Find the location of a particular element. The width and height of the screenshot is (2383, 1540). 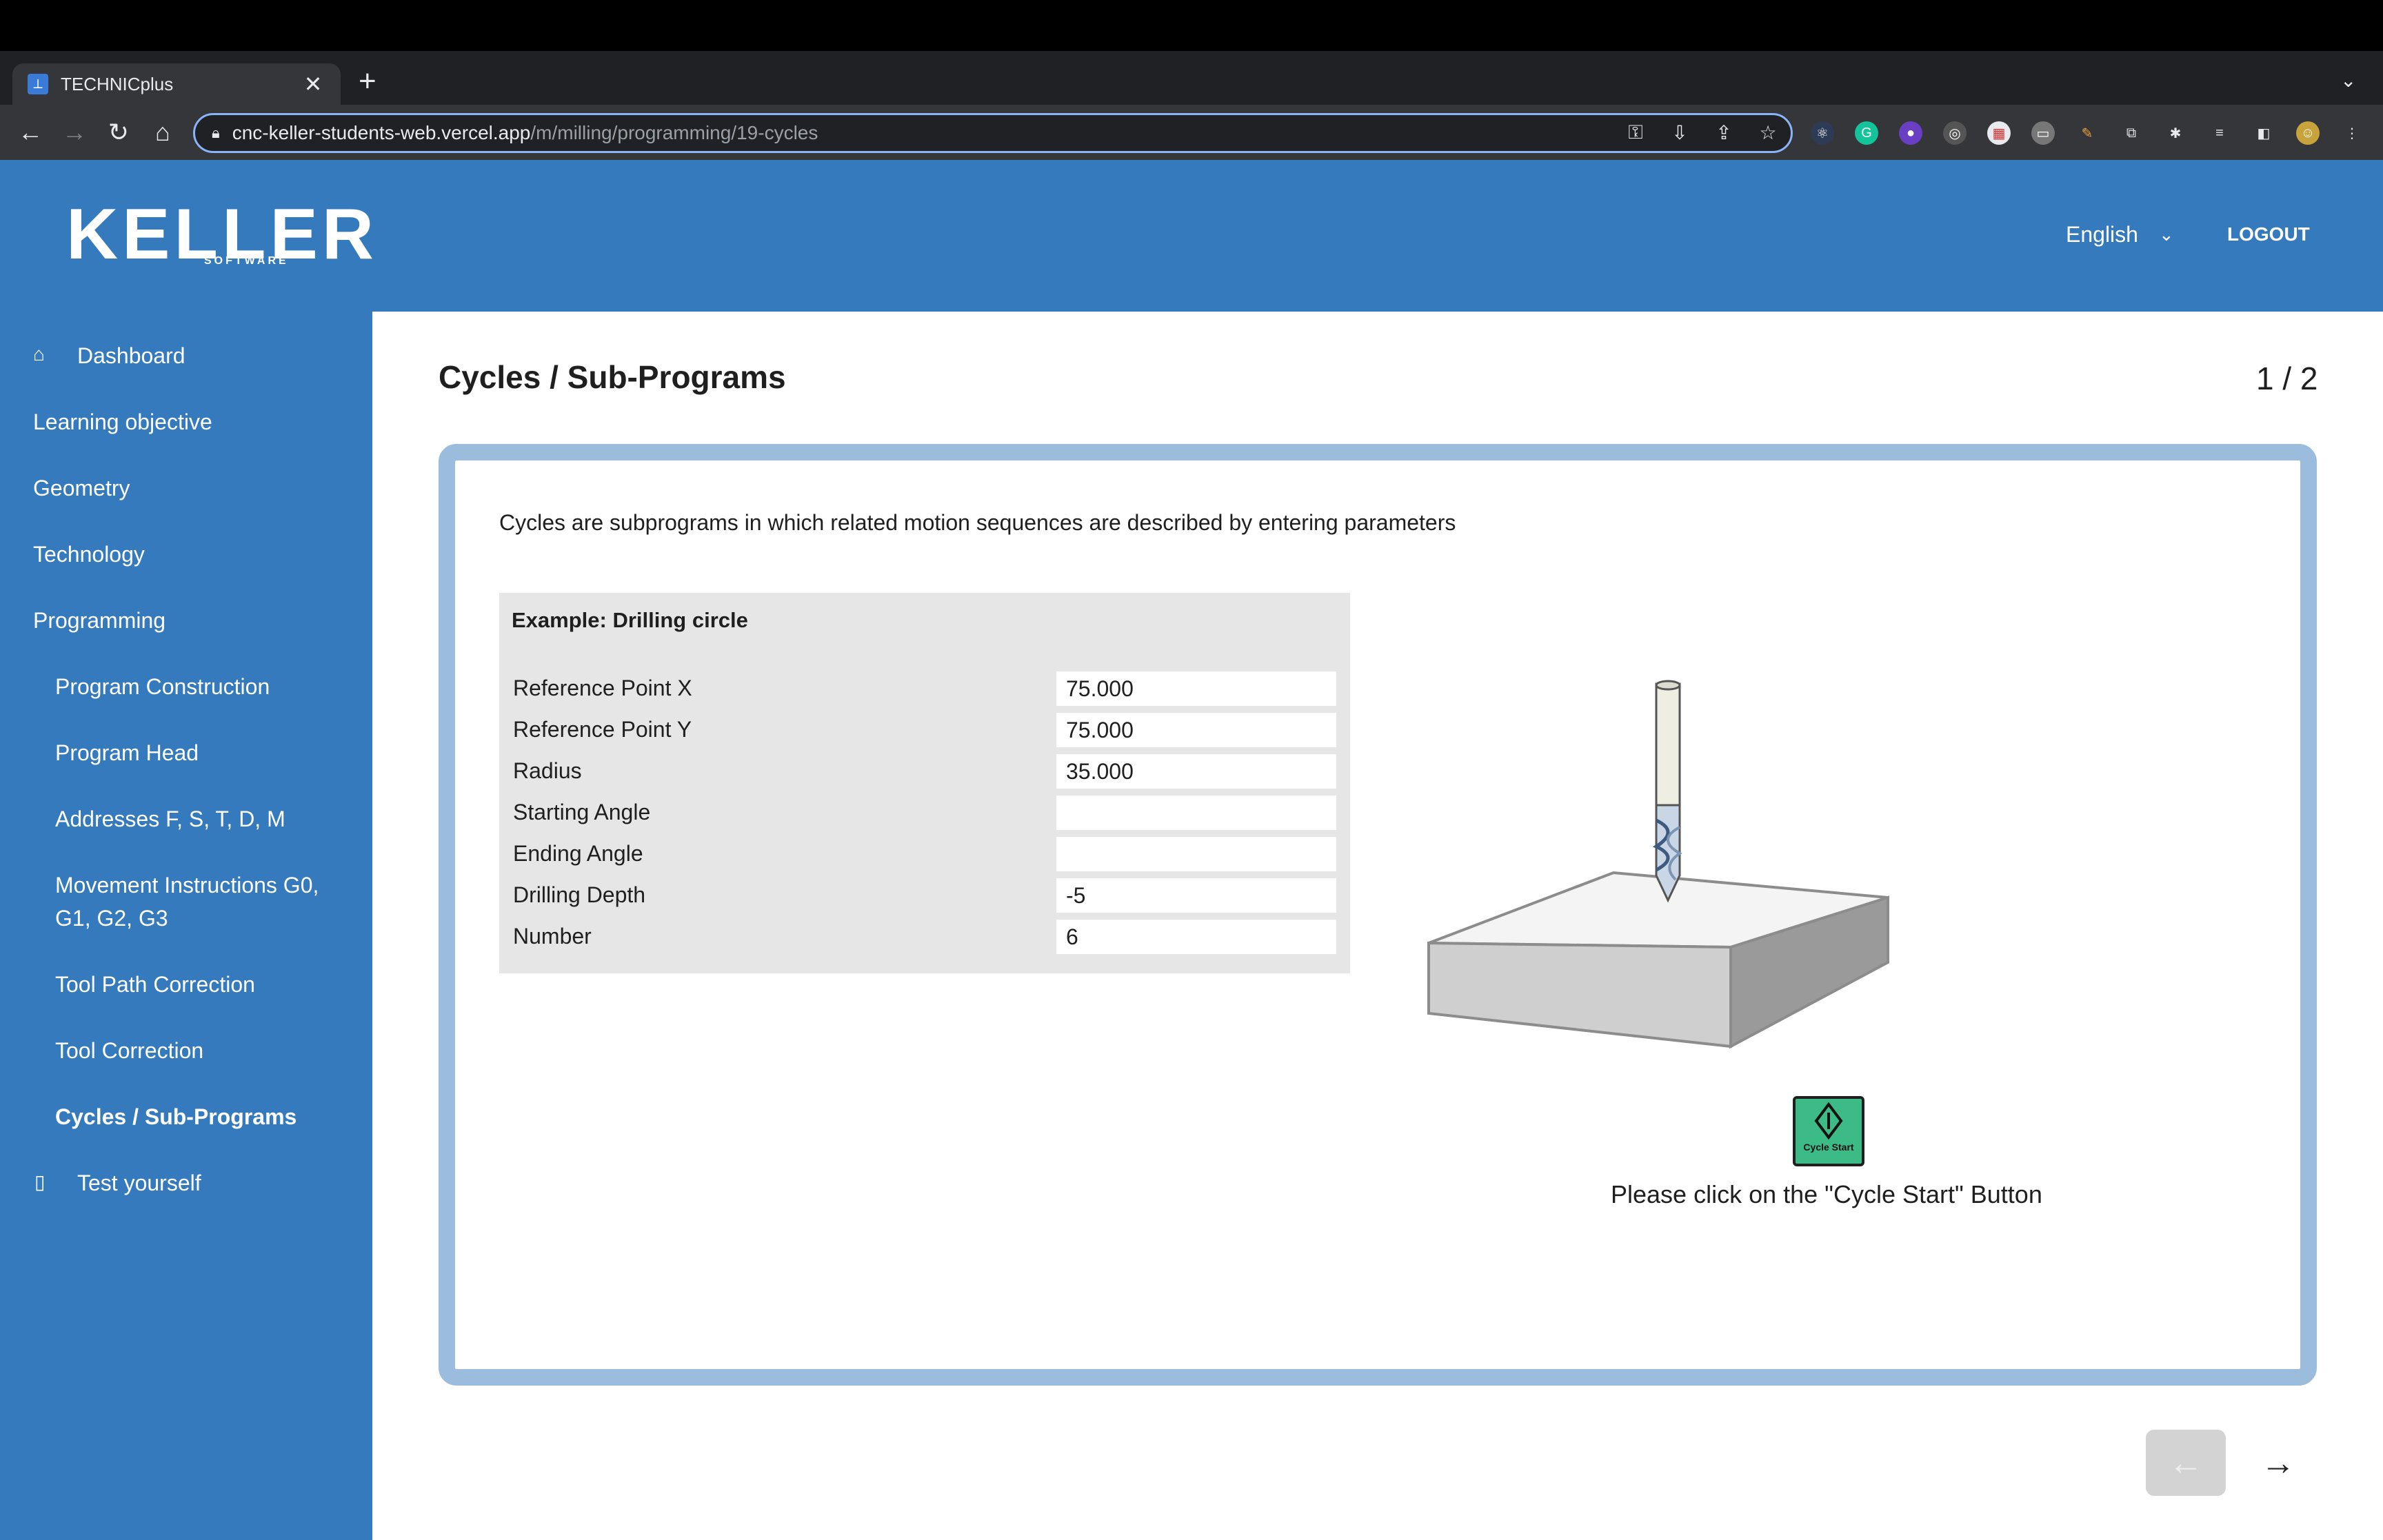

language-select-value: English is located at coordinates (2102, 235).